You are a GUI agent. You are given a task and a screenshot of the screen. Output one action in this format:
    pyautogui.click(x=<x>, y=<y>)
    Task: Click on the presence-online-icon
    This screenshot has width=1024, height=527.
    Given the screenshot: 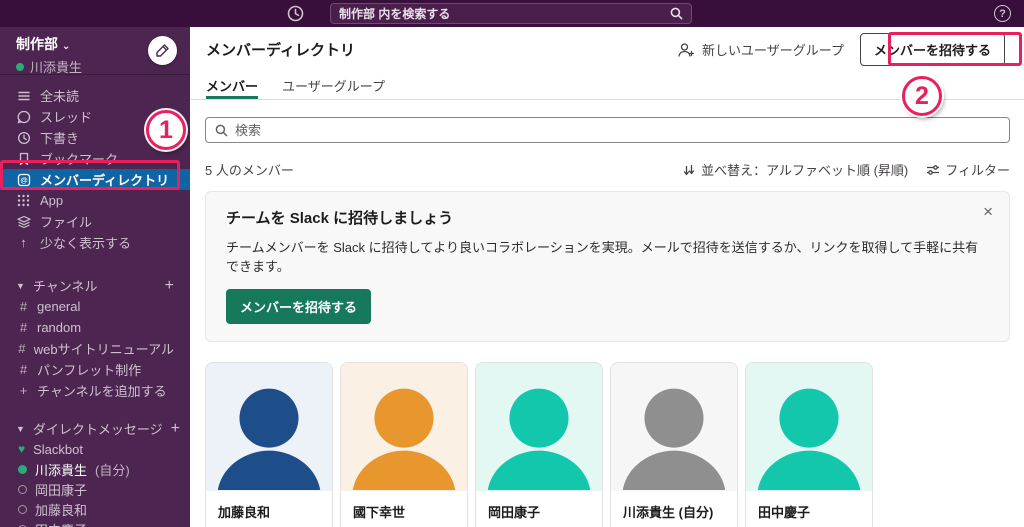 What is the action you would take?
    pyautogui.click(x=20, y=66)
    